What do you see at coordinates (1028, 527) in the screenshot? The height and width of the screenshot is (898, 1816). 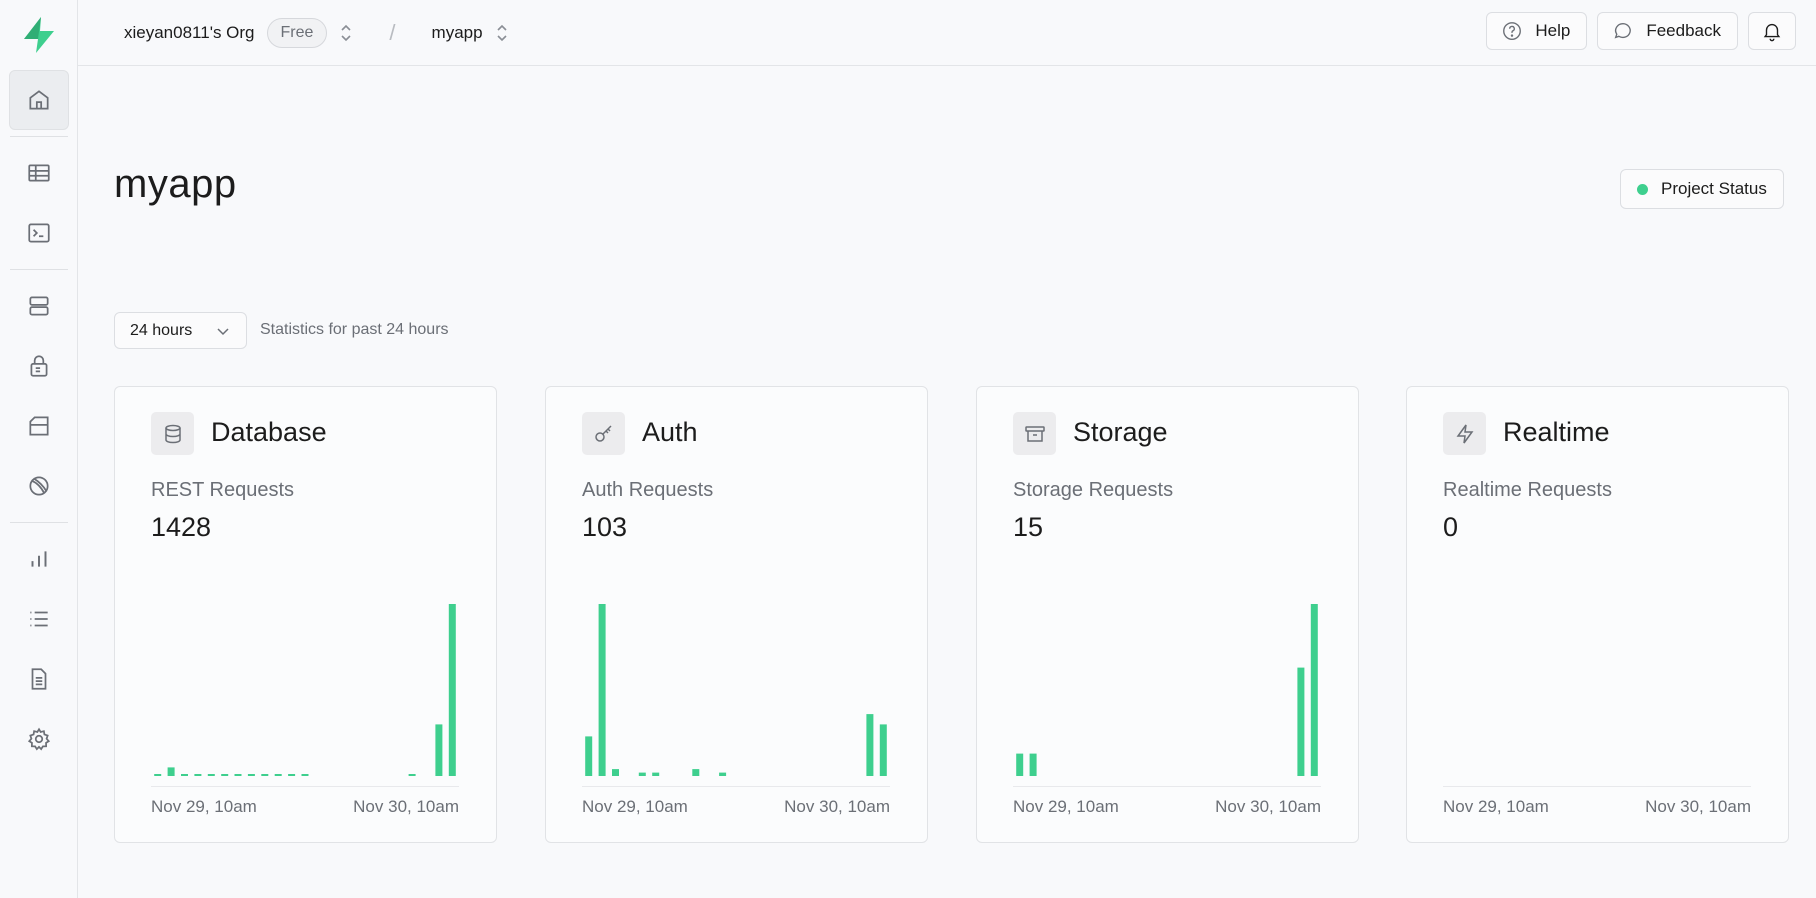 I see `card-metric-value: 15` at bounding box center [1028, 527].